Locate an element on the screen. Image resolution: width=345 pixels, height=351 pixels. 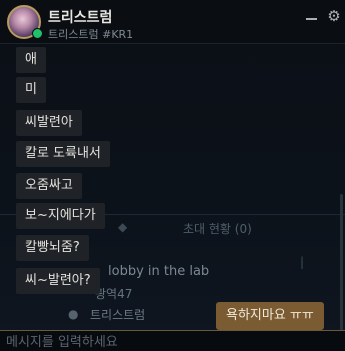
incoming-message: 칼빵뇌줌? is located at coordinates (52, 248).